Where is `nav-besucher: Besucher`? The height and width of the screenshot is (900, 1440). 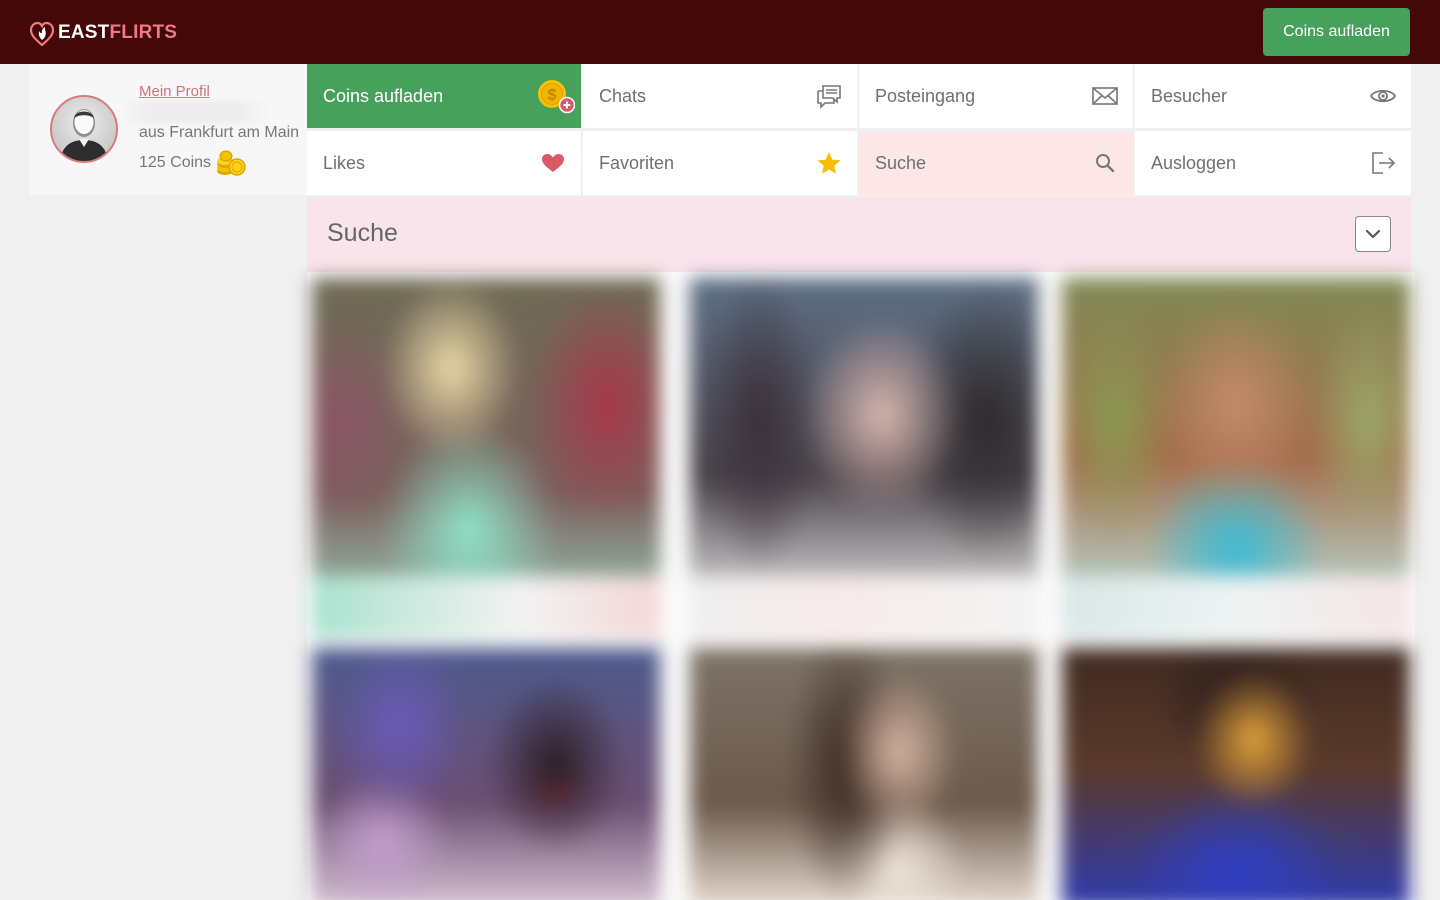 nav-besucher: Besucher is located at coordinates (1273, 96).